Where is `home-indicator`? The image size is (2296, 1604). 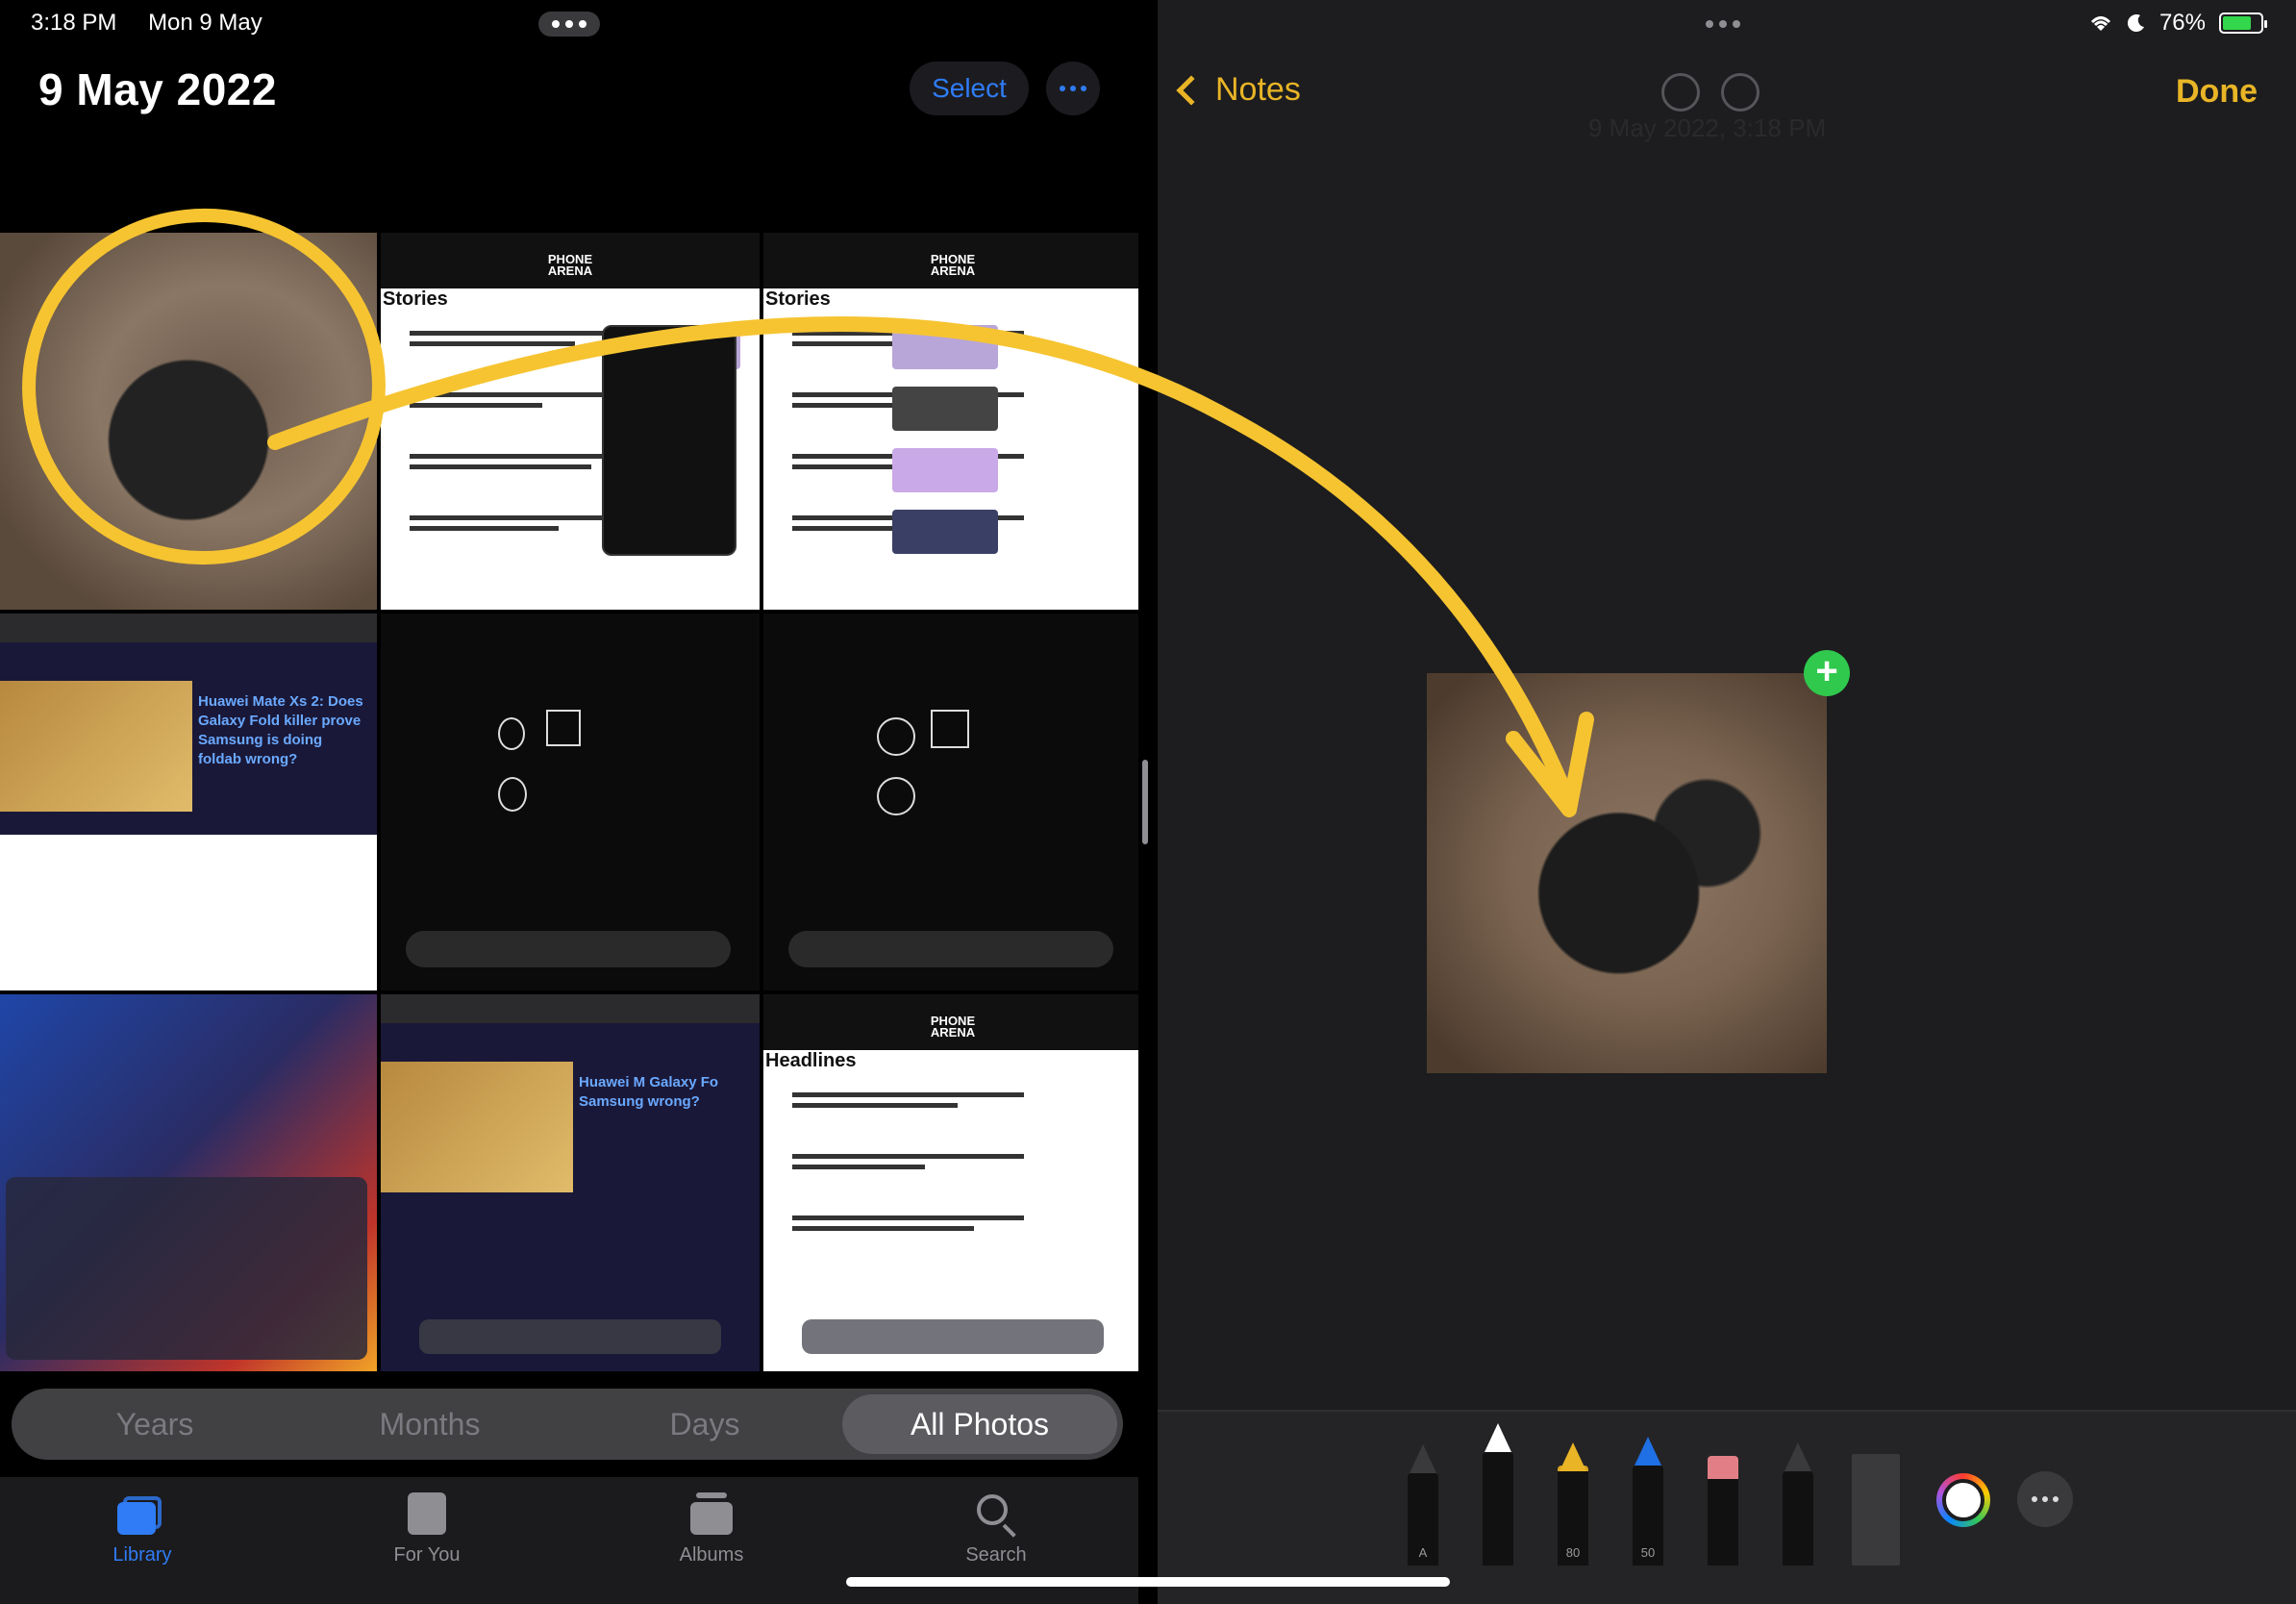
home-indicator is located at coordinates (1148, 1582).